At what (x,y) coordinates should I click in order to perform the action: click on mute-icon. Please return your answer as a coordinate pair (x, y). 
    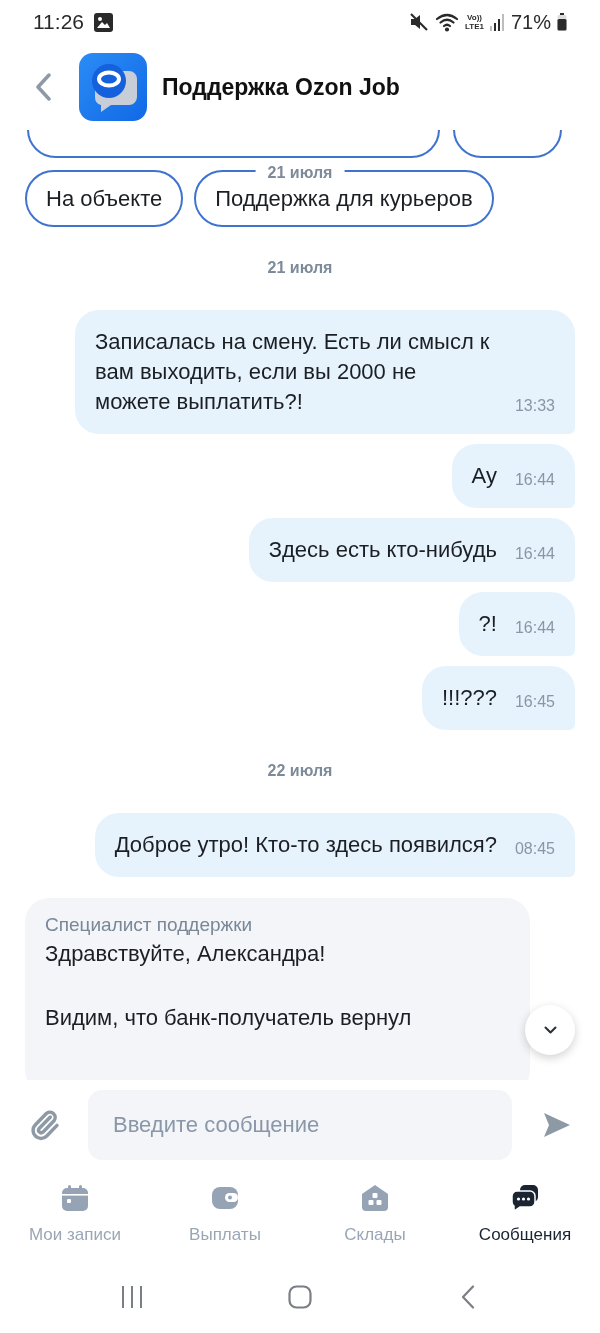
    Looking at the image, I should click on (419, 22).